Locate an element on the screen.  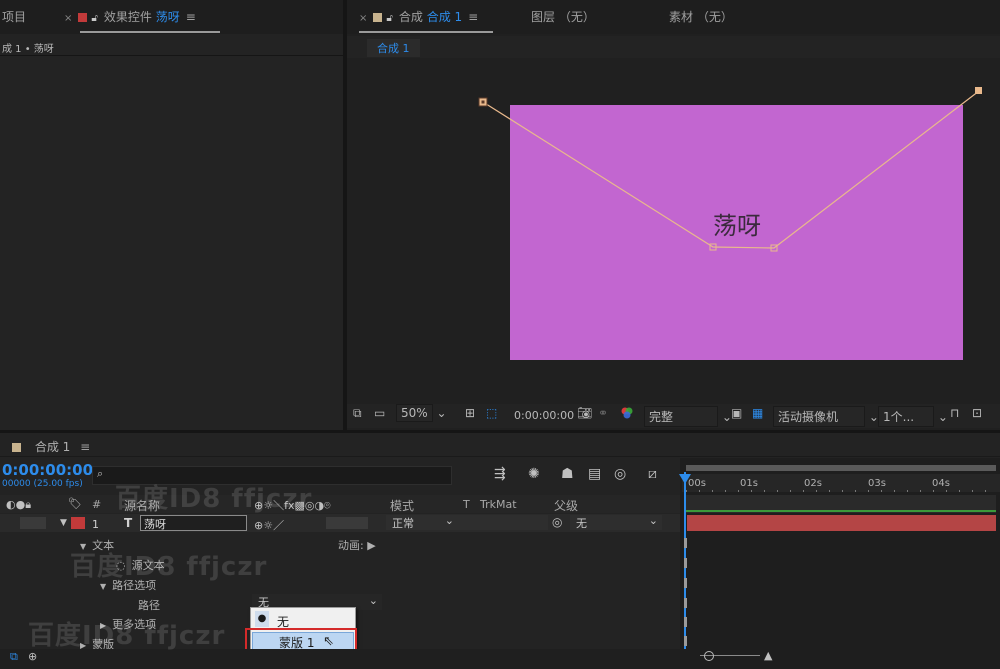
effects-breadcrumb: 成 1 • 荡呀 is located at coordinates (28, 49).